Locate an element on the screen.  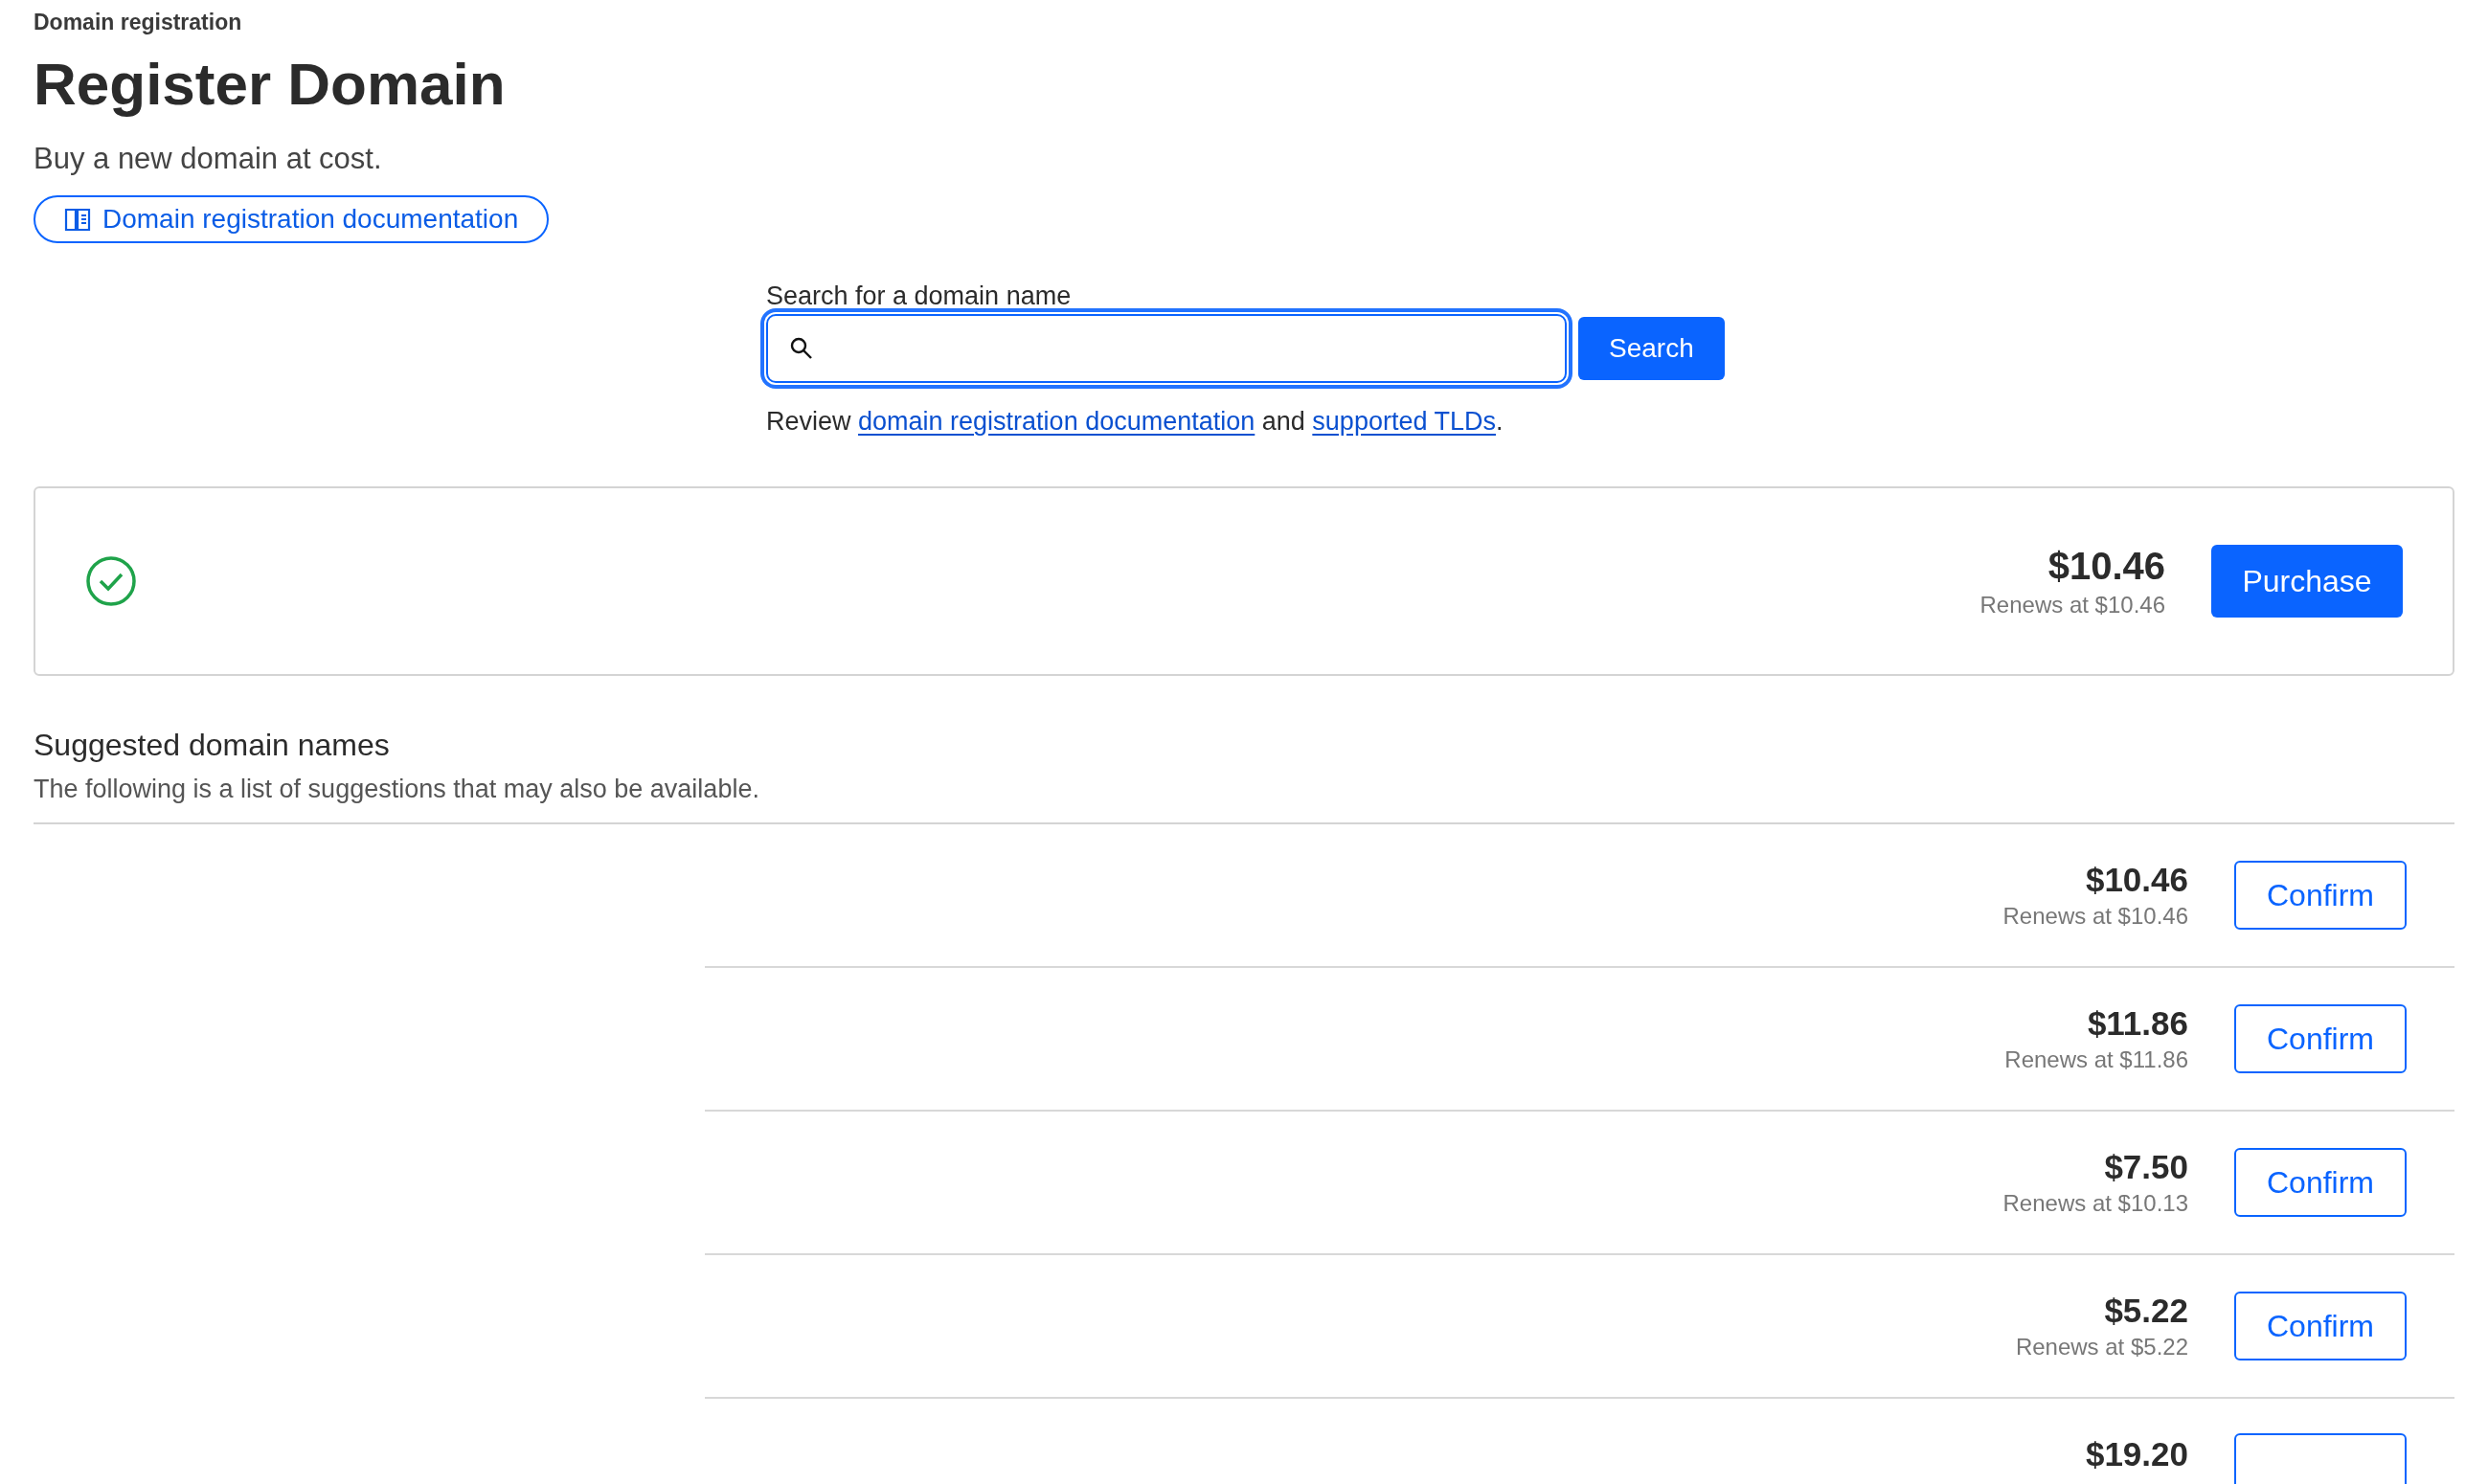
price: $11.86 is located at coordinates (2137, 1023).